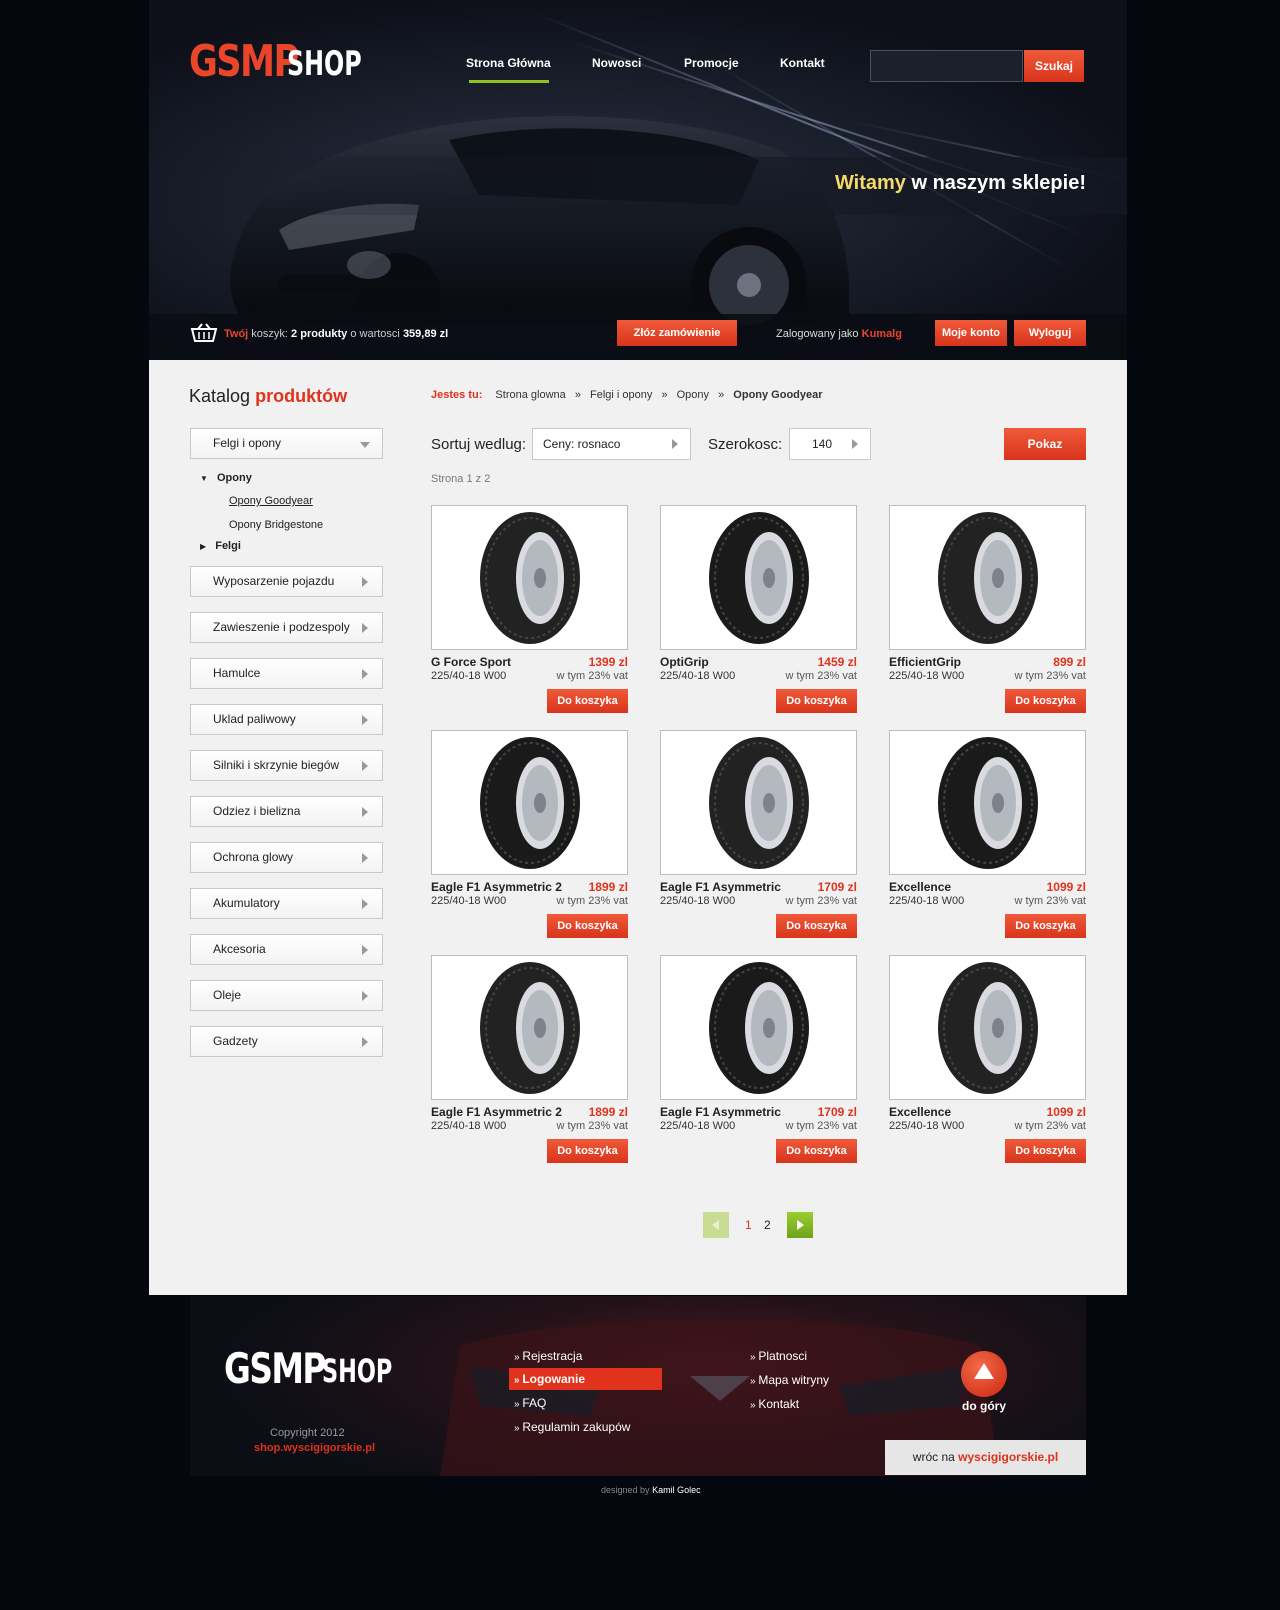 This screenshot has width=1280, height=1610. I want to click on width-select: 140, so click(830, 444).